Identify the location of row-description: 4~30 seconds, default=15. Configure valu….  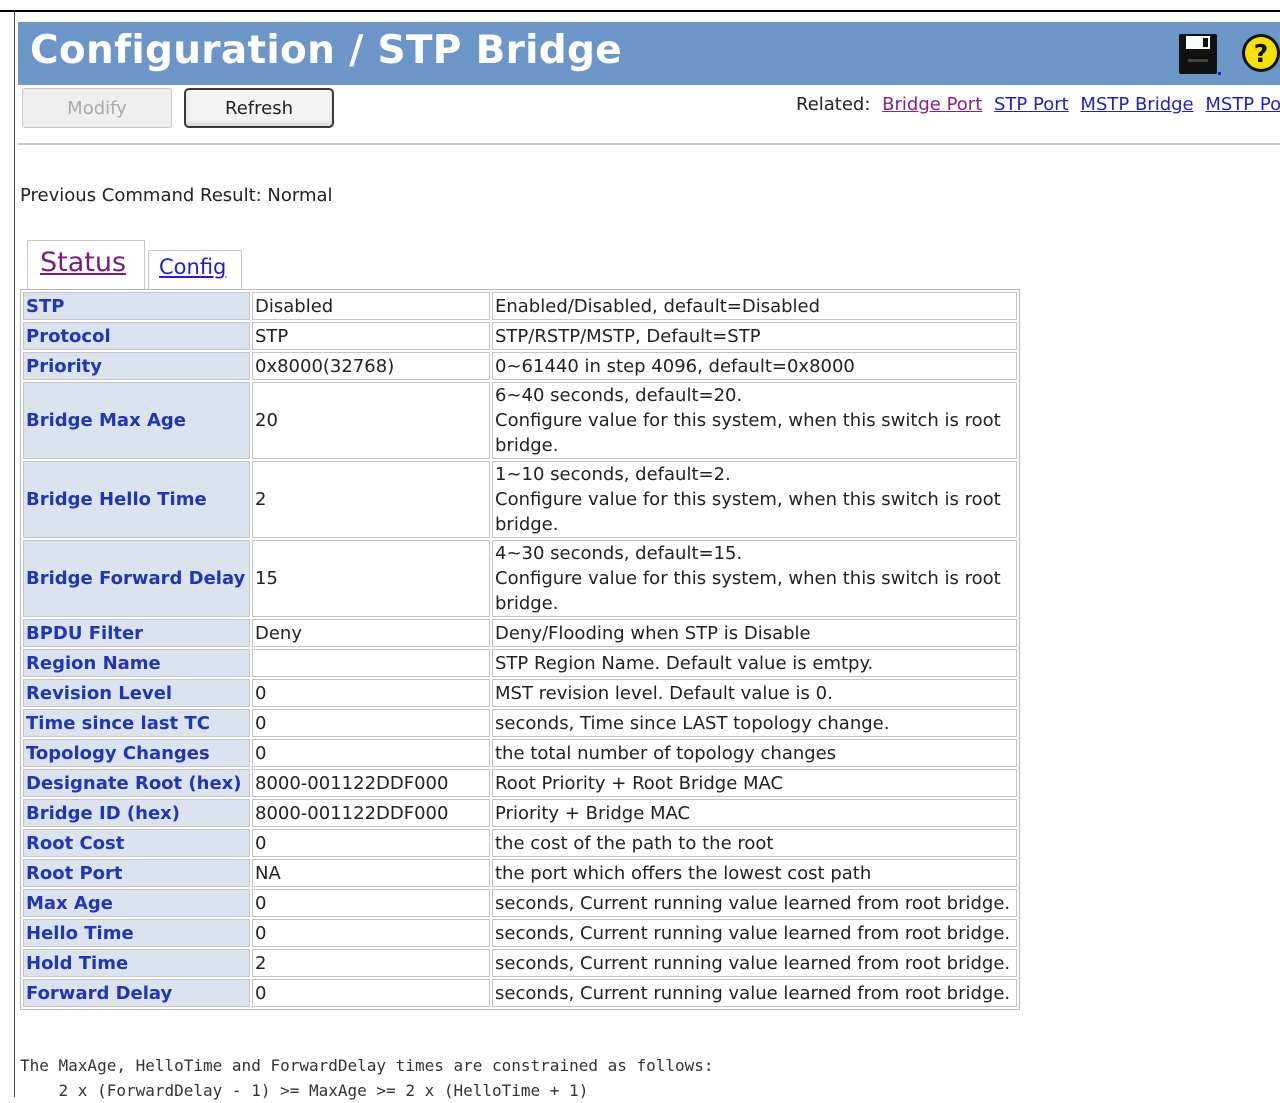
(754, 578).